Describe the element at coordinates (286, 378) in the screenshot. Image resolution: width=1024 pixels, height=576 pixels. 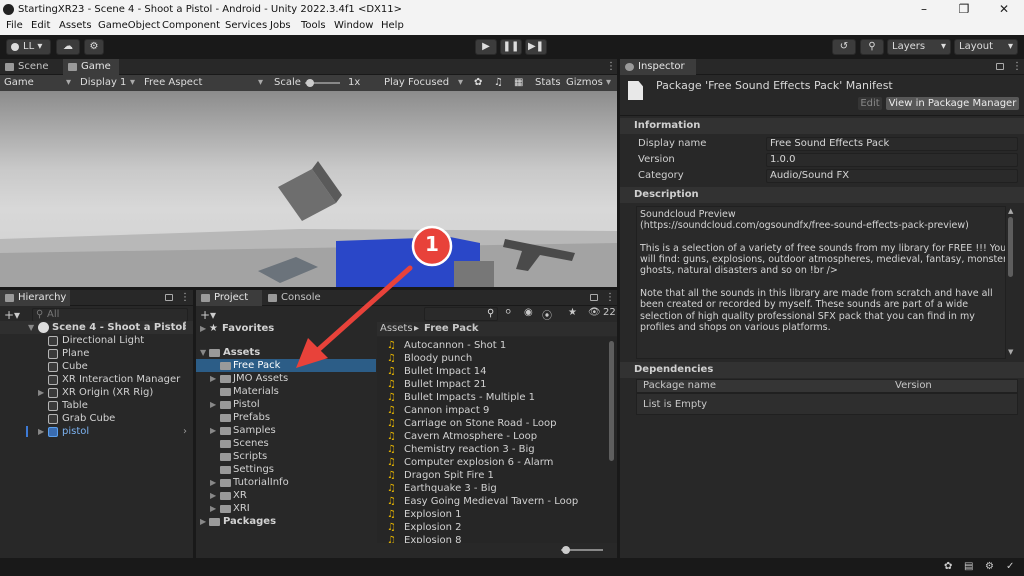
I see `folder-row: ▶ JMO Assets` at that location.